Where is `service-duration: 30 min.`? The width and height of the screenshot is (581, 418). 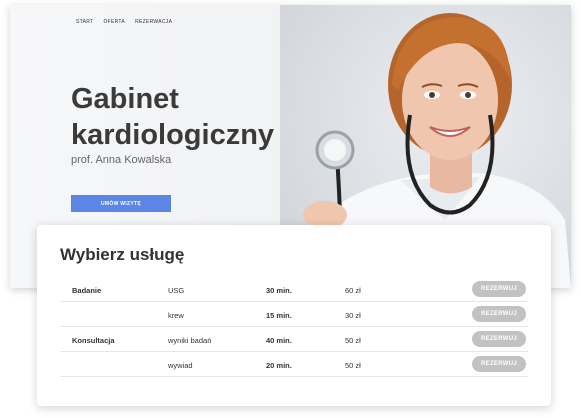
service-duration: 30 min. is located at coordinates (279, 290).